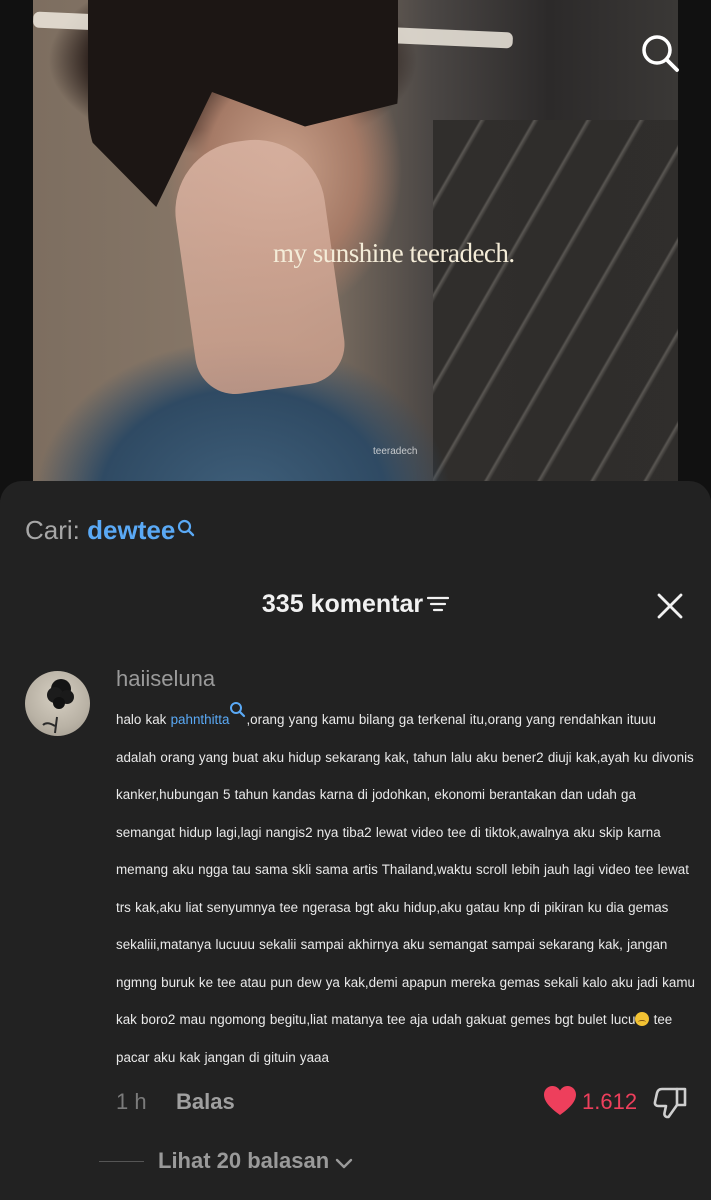  What do you see at coordinates (131, 1101) in the screenshot?
I see `comment-time: 1 h` at bounding box center [131, 1101].